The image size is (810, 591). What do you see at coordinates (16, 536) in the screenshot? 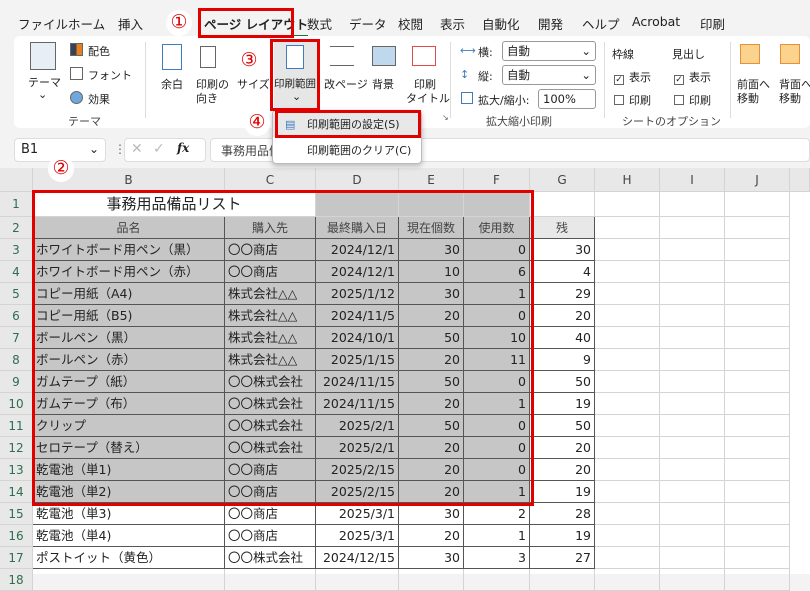
I see `row-header: 16` at bounding box center [16, 536].